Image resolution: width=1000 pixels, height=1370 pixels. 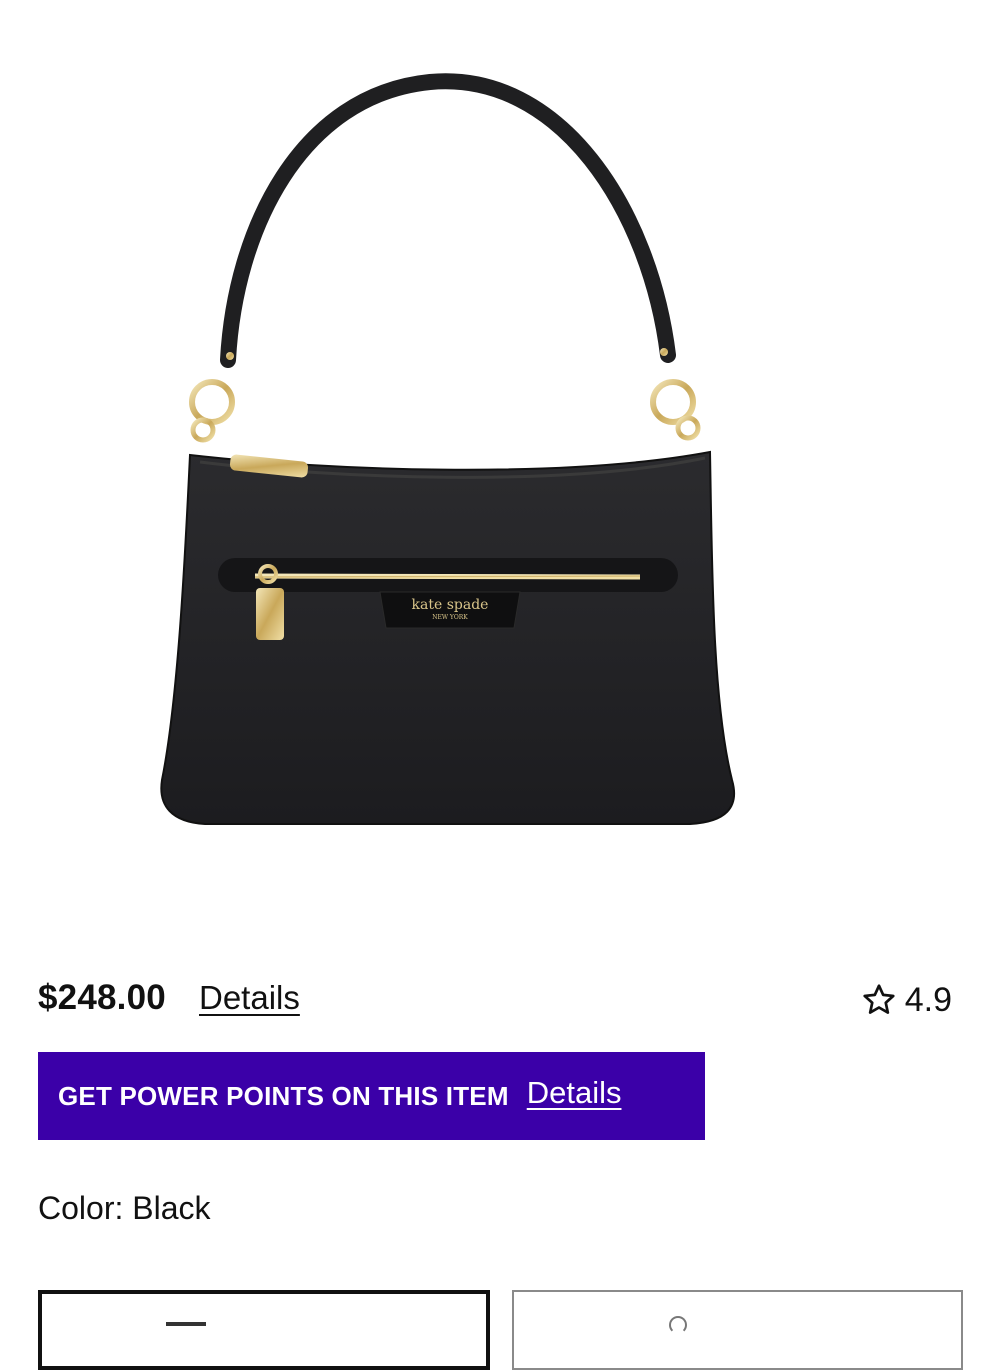 I want to click on price: $248.00, so click(x=102, y=997).